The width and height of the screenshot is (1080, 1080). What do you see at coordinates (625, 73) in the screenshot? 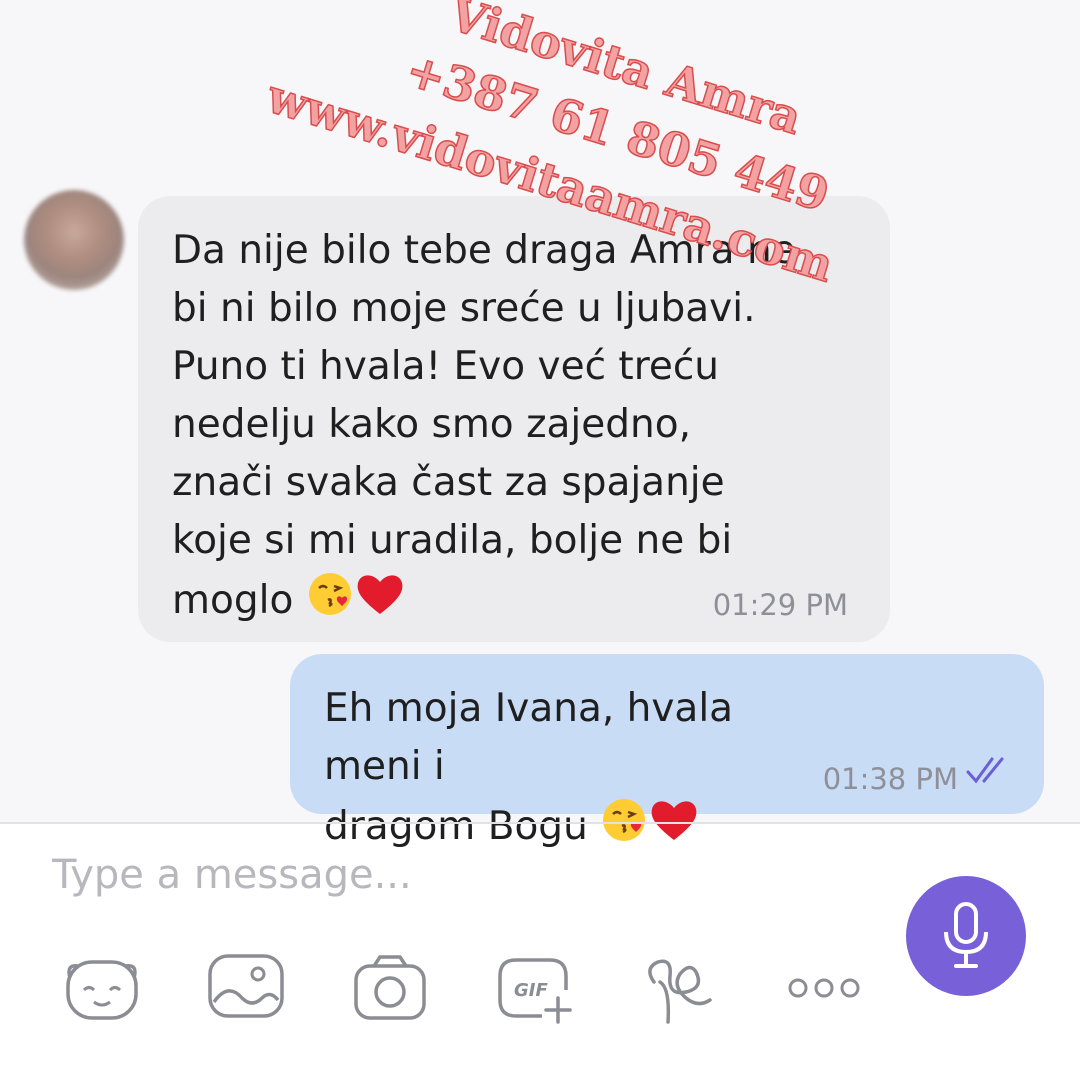
I see `watermark-name: Vidovita Amra` at bounding box center [625, 73].